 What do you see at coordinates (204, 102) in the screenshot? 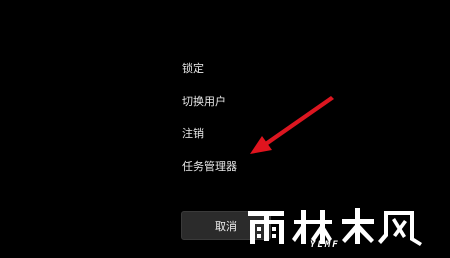
I see `menu-item-switch-user: 切换用户` at bounding box center [204, 102].